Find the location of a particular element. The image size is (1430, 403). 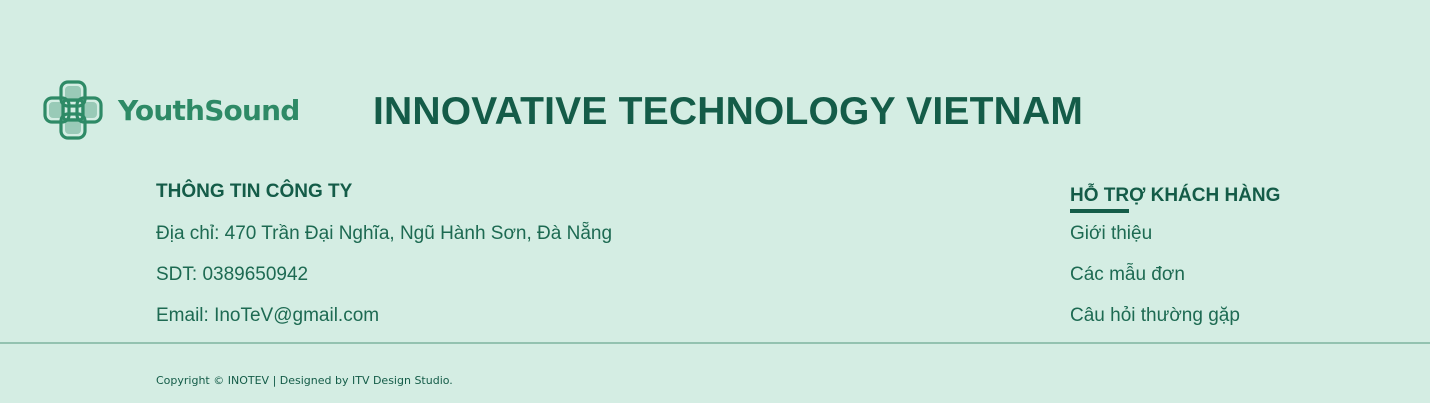

youthsound-logo: YouthSound is located at coordinates (171, 110).